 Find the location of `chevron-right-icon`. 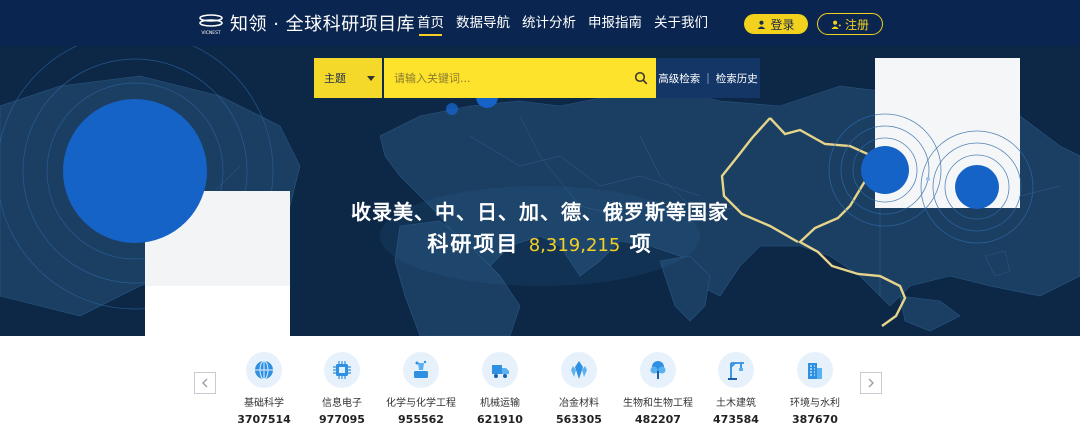

chevron-right-icon is located at coordinates (871, 383).